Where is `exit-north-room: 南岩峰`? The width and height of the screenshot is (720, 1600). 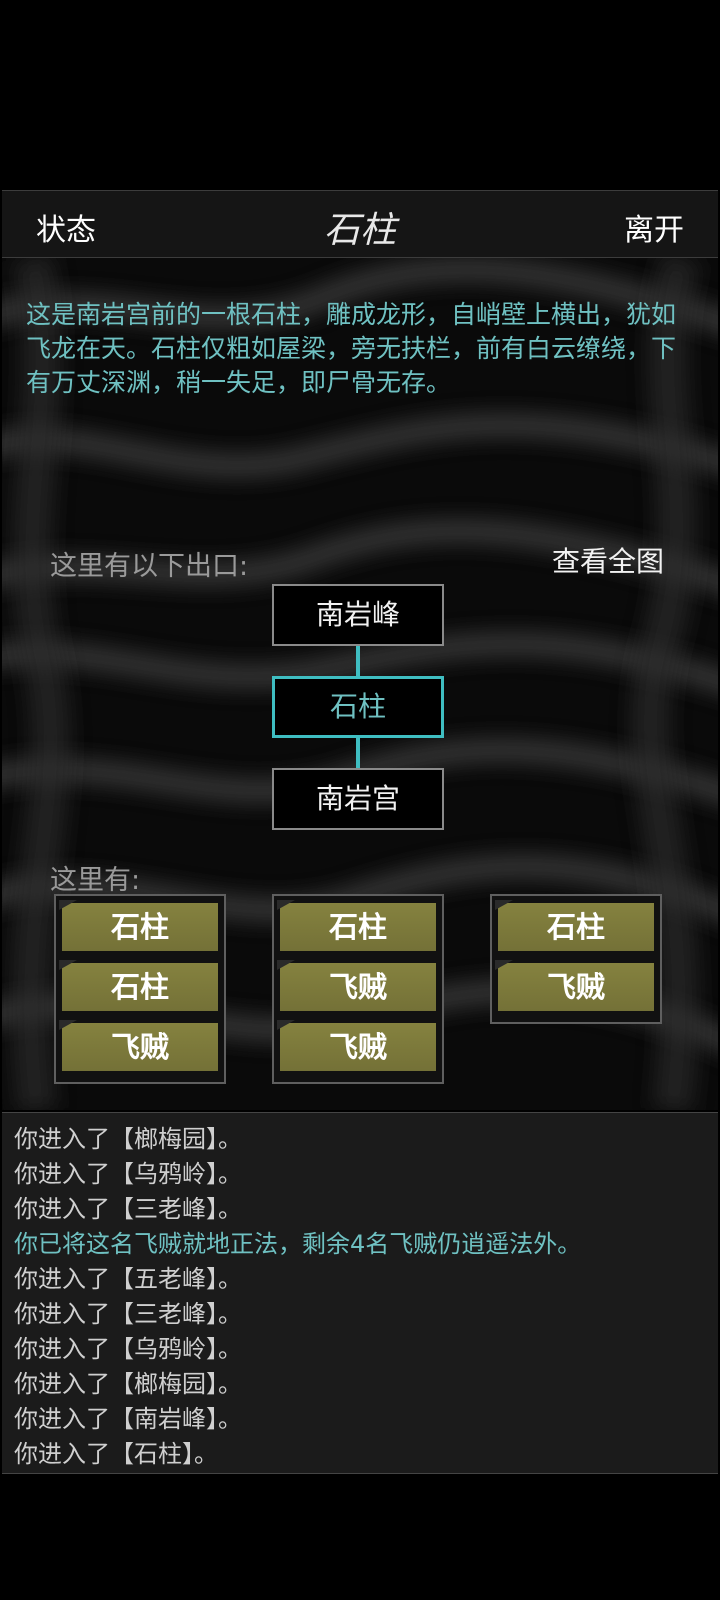
exit-north-room: 南岩峰 is located at coordinates (358, 615).